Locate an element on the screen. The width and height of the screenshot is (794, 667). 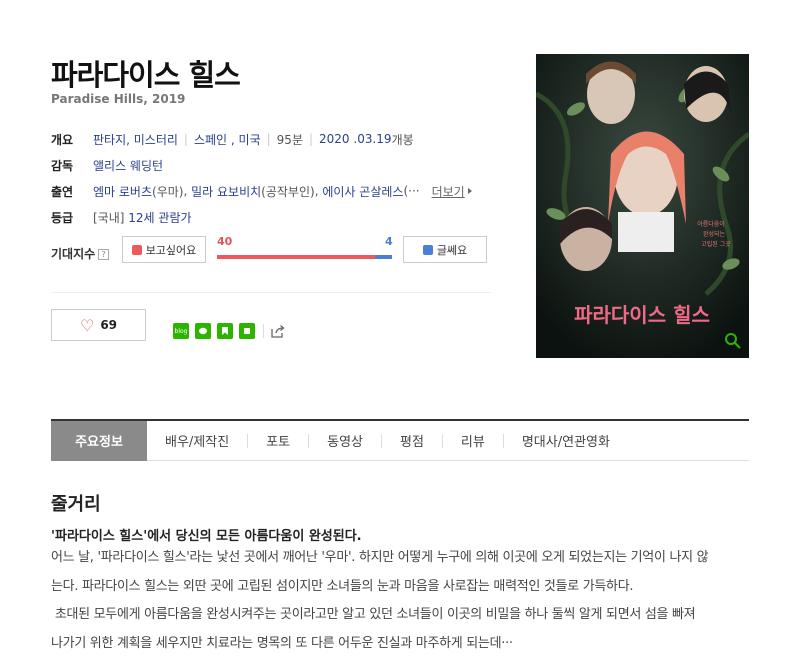
blog-icon: blog is located at coordinates (181, 331).